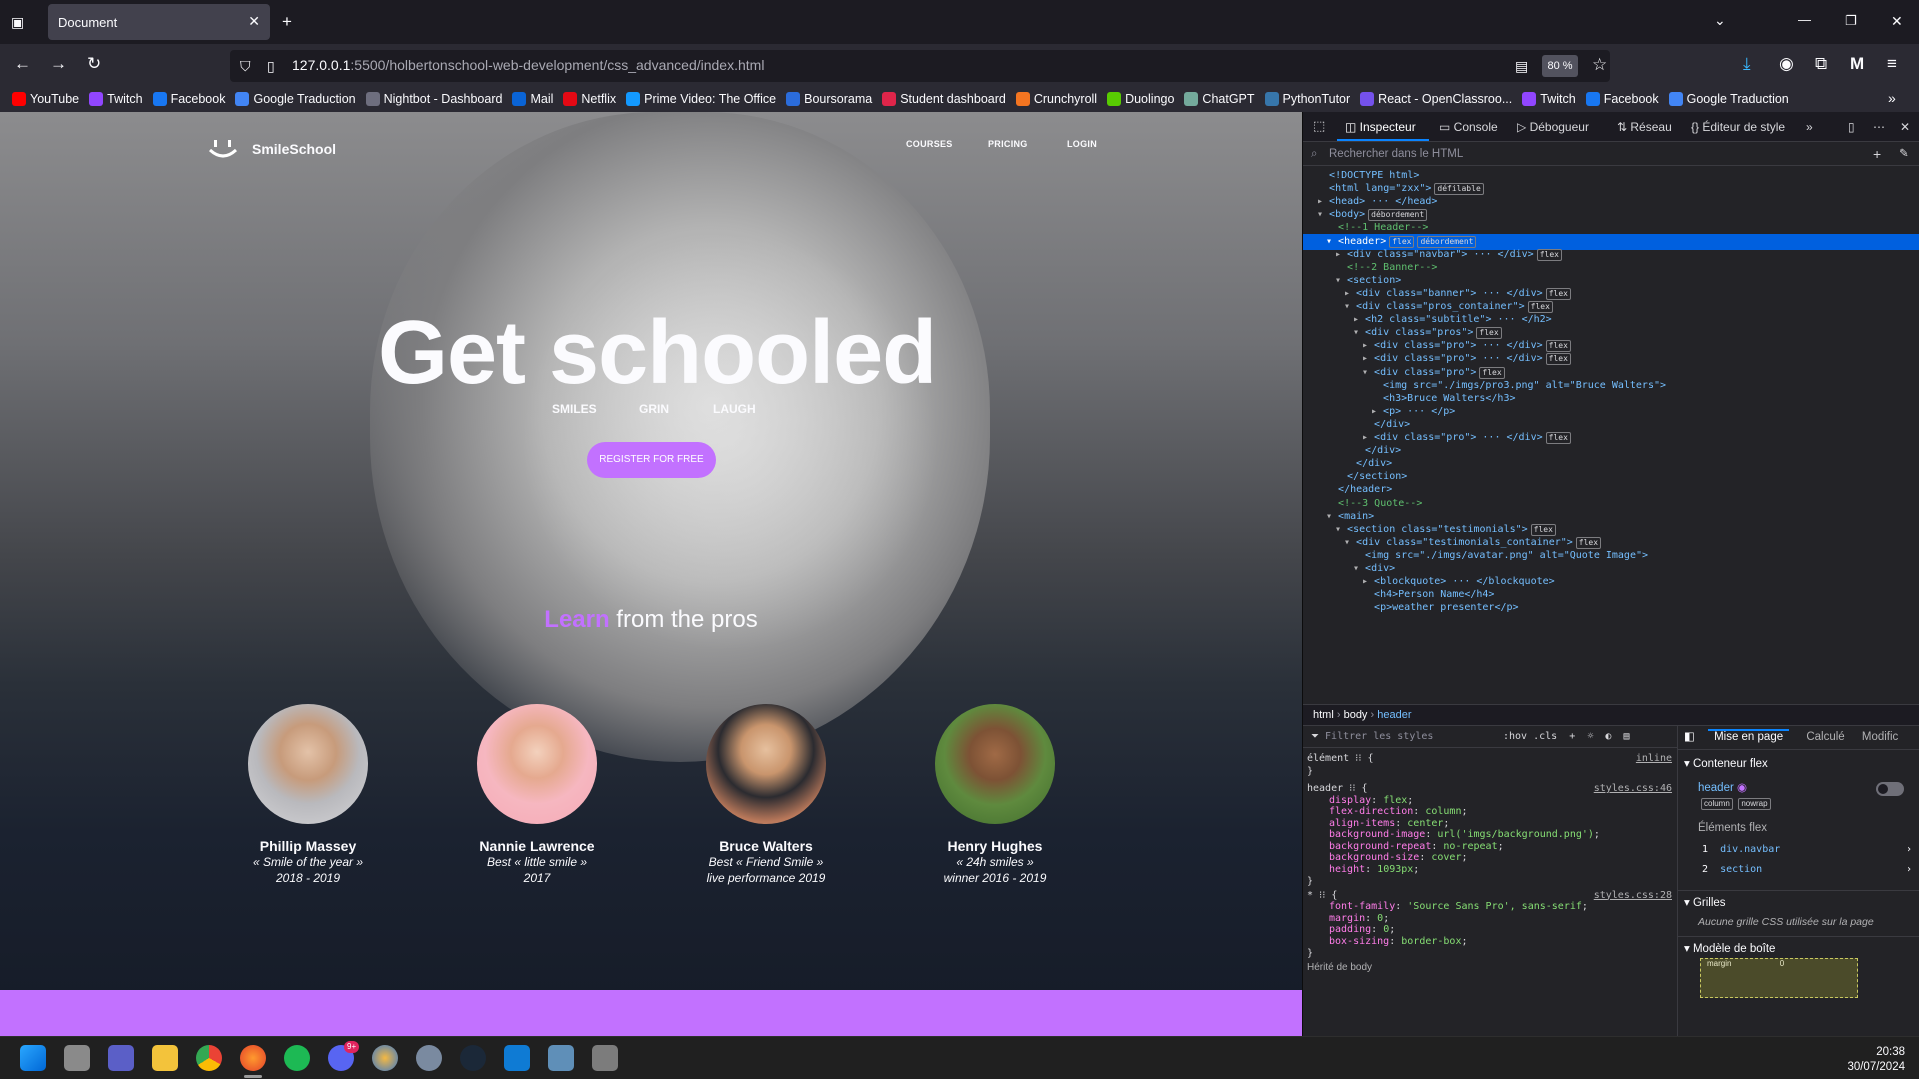 Image resolution: width=1919 pixels, height=1079 pixels. What do you see at coordinates (651, 460) in the screenshot?
I see `register-button: REGISTER FOR FREE` at bounding box center [651, 460].